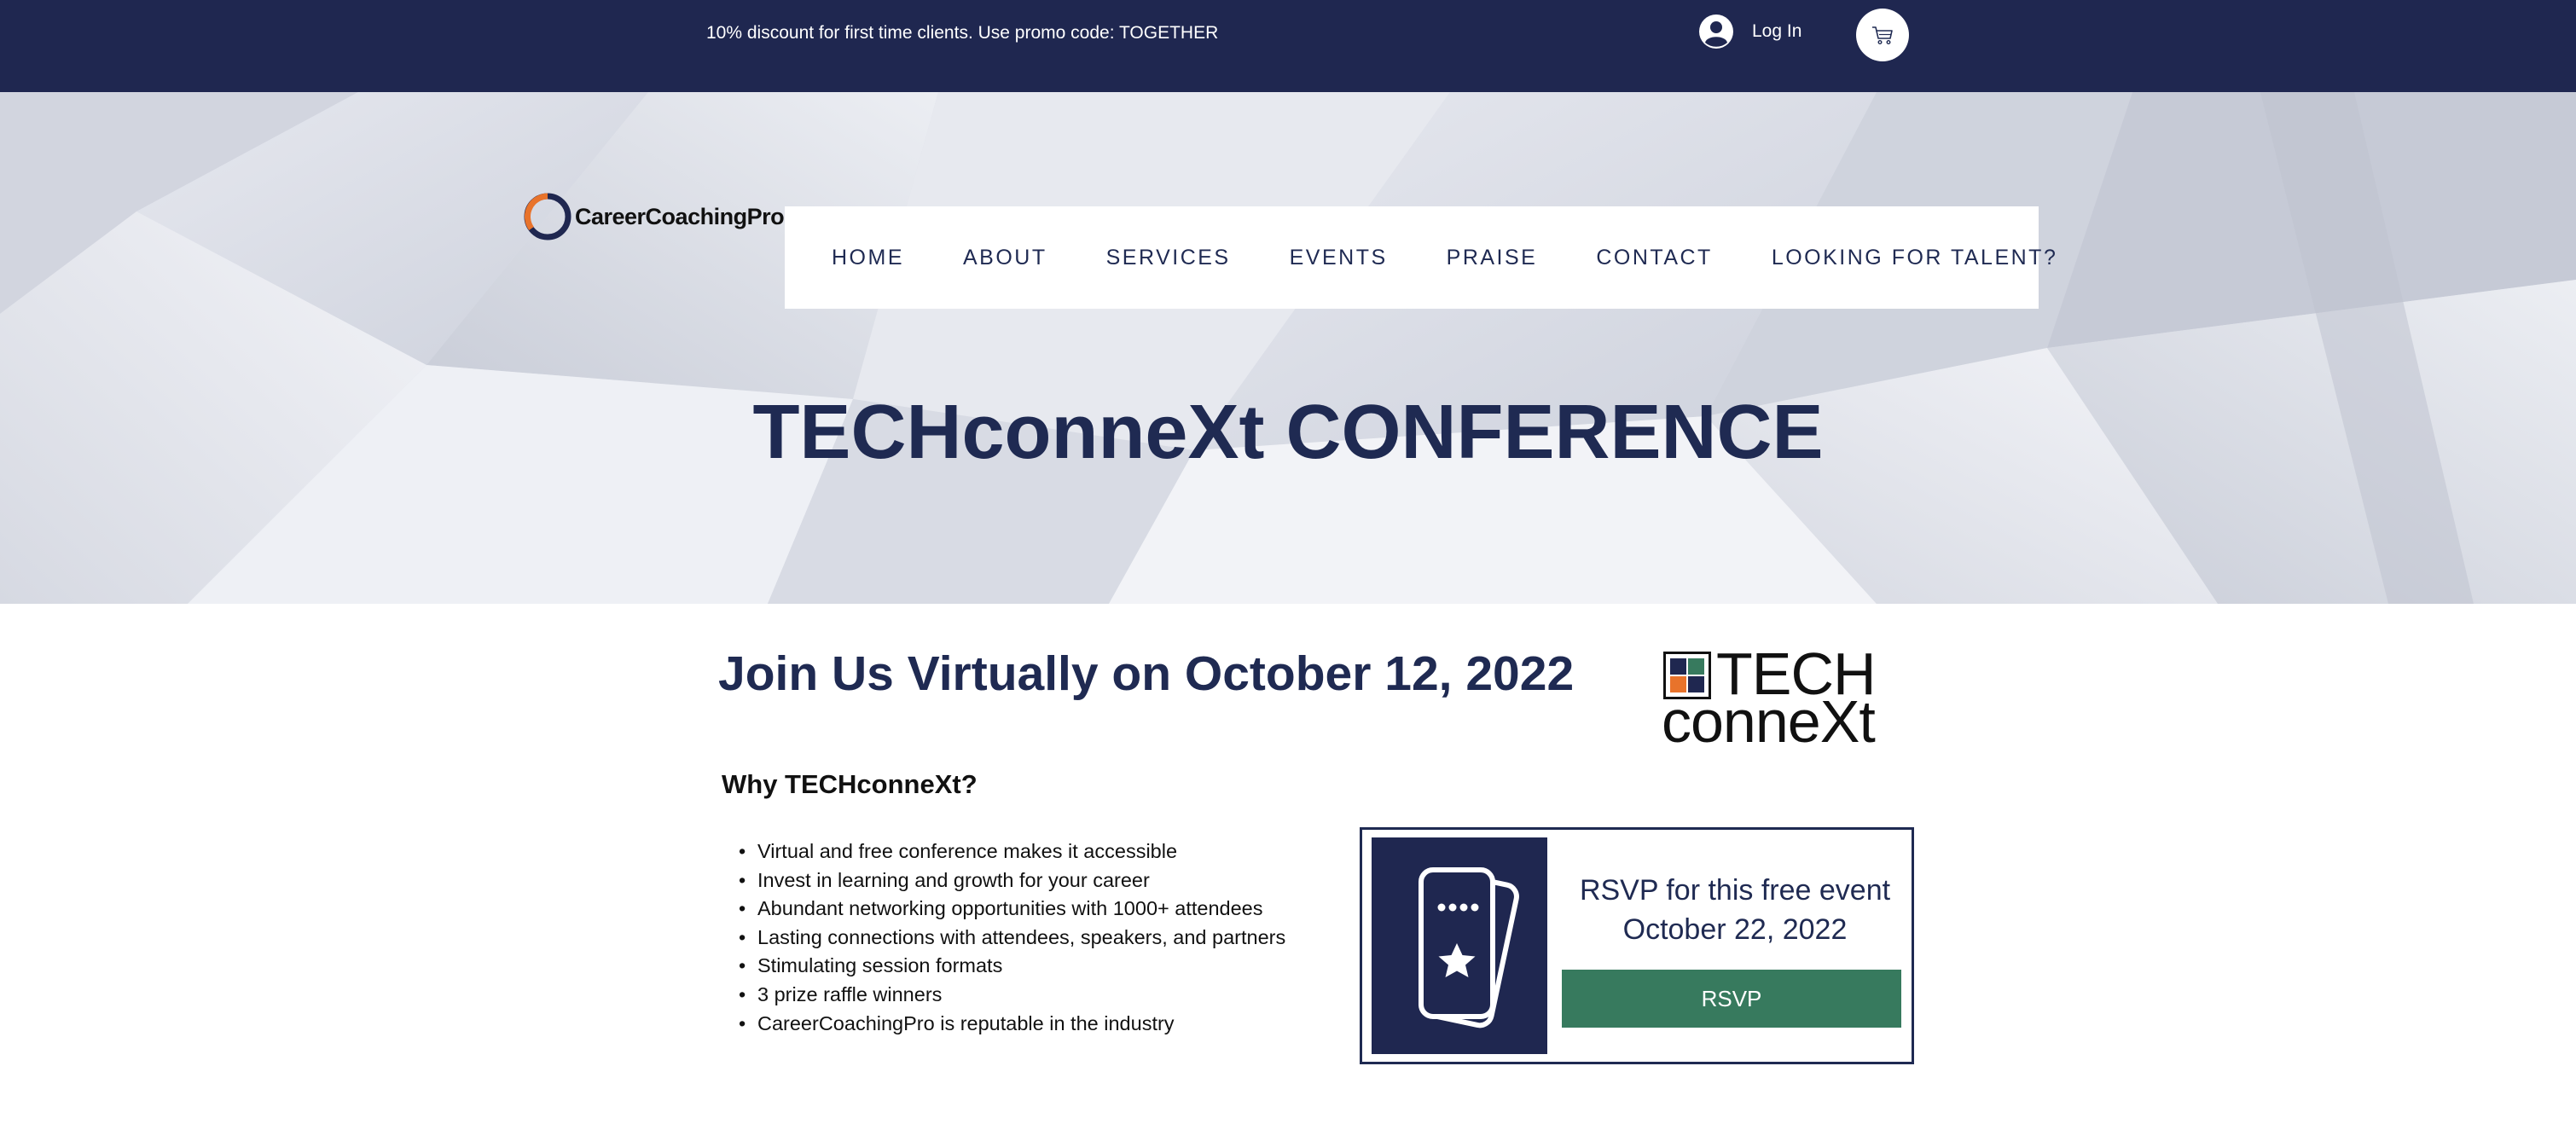 The image size is (2576, 1124). I want to click on techconnext-logo-line2: conneXt, so click(1769, 721).